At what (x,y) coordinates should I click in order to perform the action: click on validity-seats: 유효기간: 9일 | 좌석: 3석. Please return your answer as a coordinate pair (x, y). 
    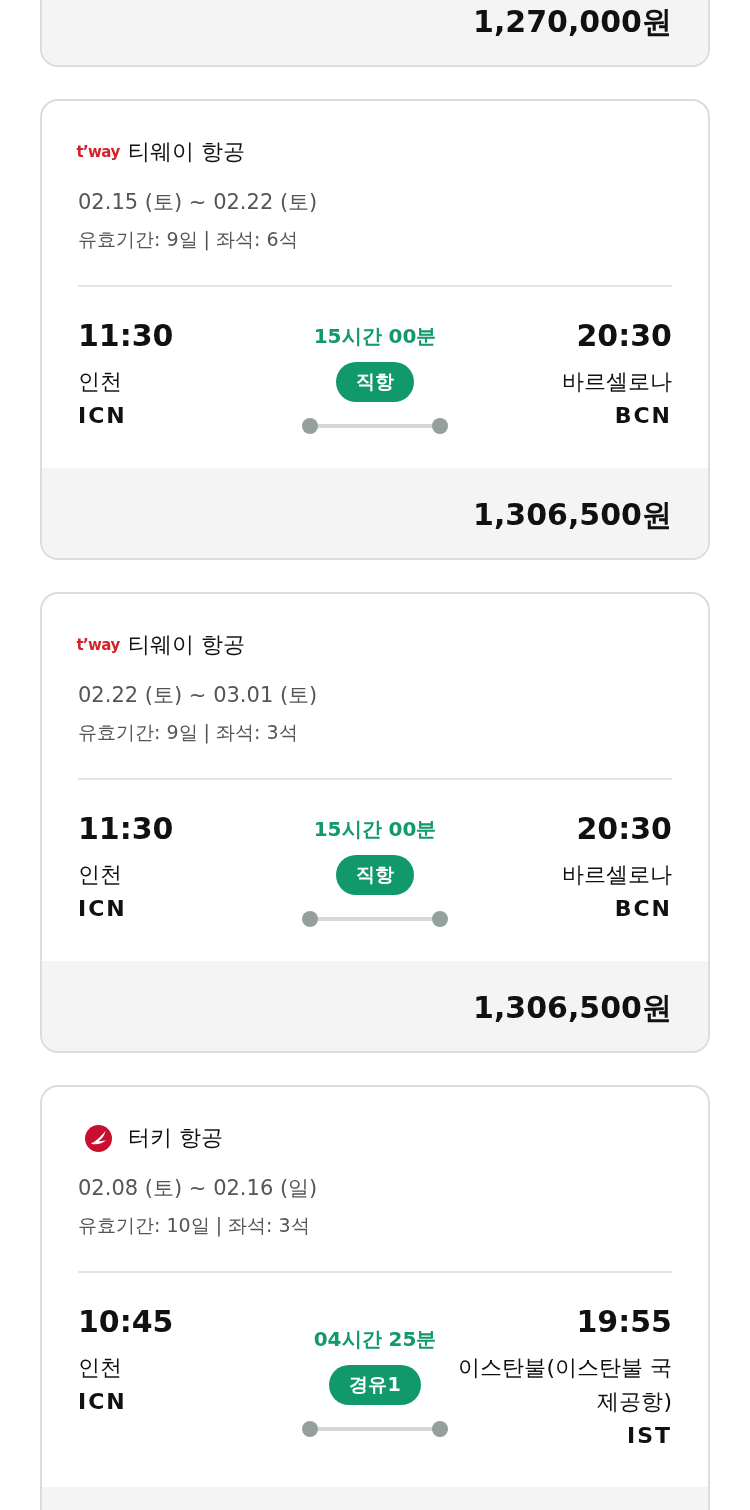
    Looking at the image, I should click on (375, 732).